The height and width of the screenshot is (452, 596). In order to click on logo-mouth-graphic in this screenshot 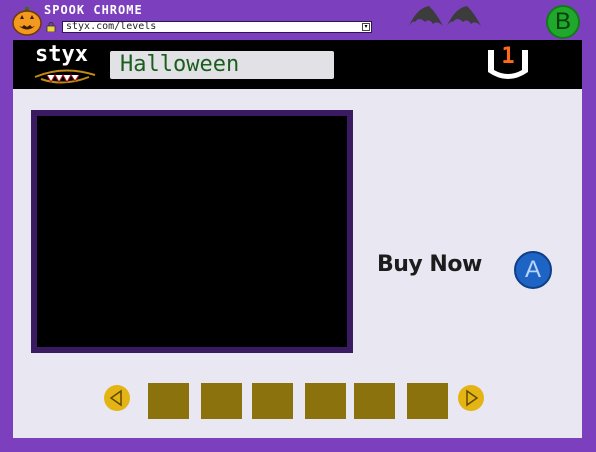, I will do `click(65, 76)`.